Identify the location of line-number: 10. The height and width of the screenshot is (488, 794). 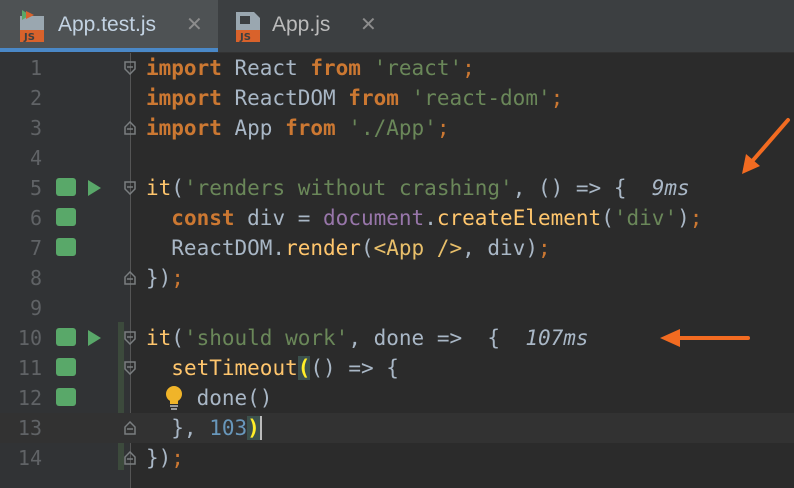
(29, 338).